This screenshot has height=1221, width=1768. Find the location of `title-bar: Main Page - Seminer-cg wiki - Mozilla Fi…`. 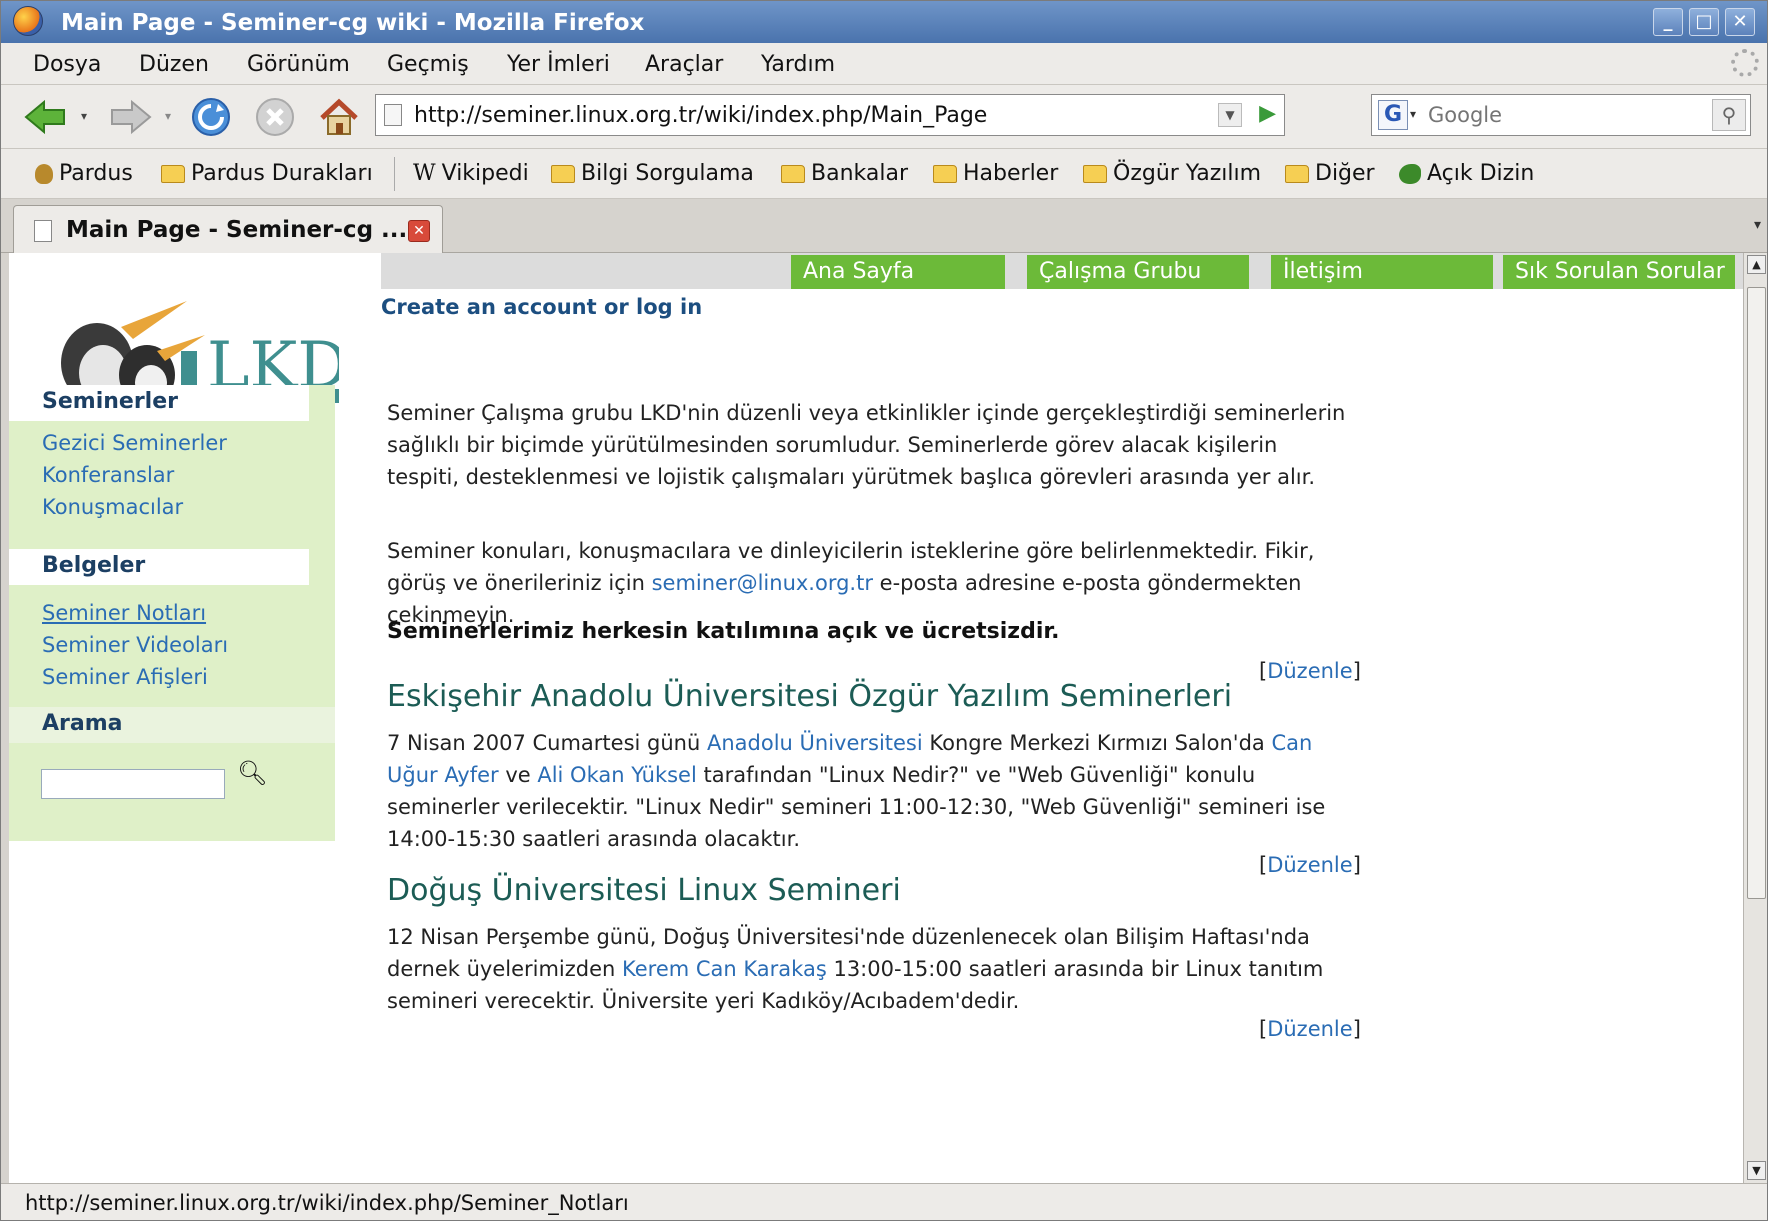

title-bar: Main Page - Seminer-cg wiki - Mozilla Fi… is located at coordinates (884, 22).